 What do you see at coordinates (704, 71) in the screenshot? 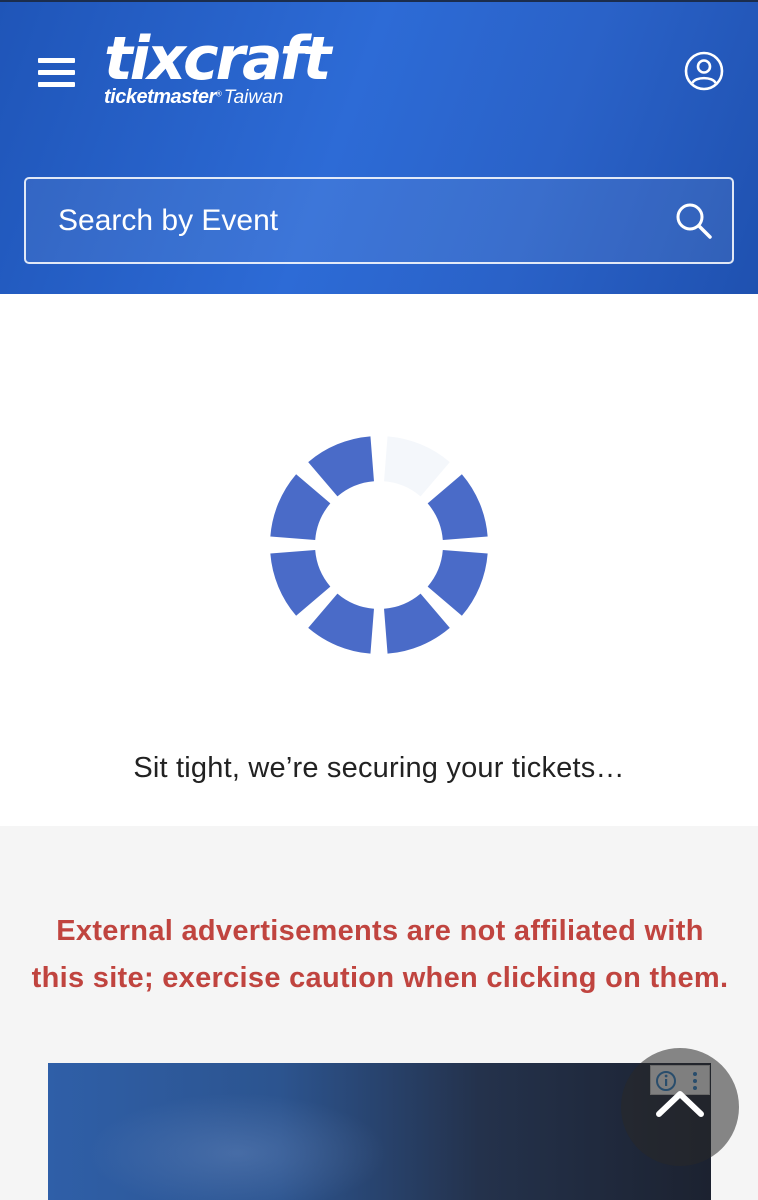
I see `user-account-icon` at bounding box center [704, 71].